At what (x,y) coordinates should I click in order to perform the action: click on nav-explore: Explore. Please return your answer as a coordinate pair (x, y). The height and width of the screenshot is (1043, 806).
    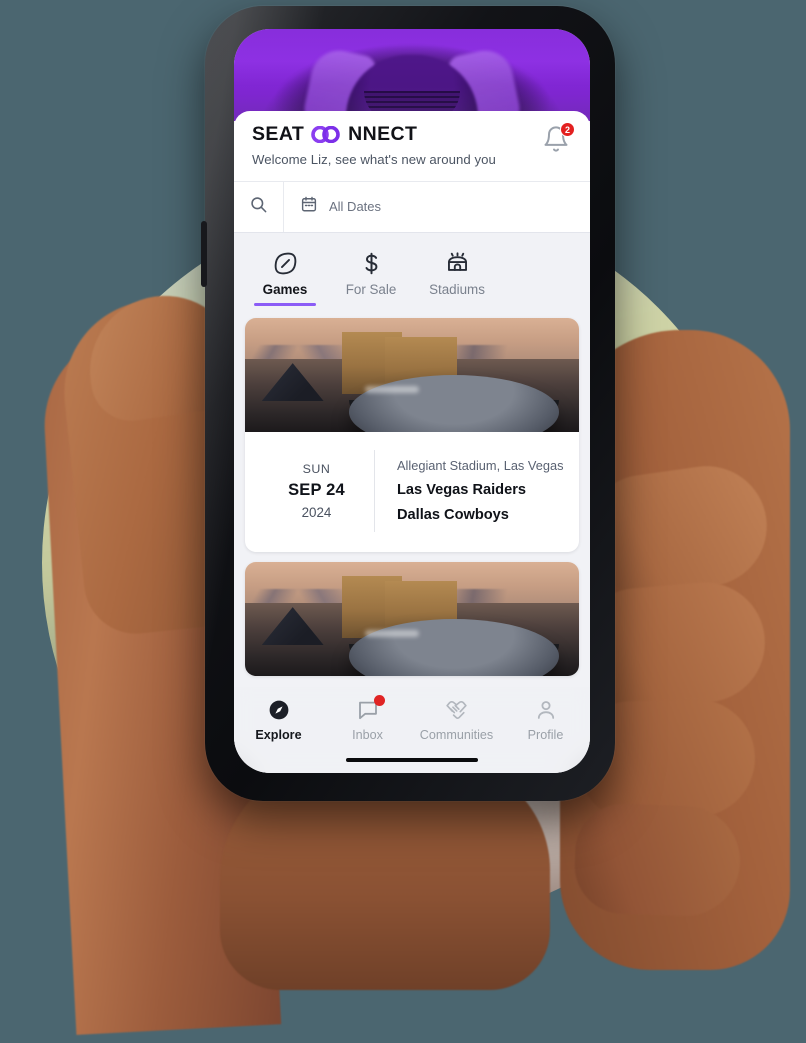
    Looking at the image, I should click on (278, 719).